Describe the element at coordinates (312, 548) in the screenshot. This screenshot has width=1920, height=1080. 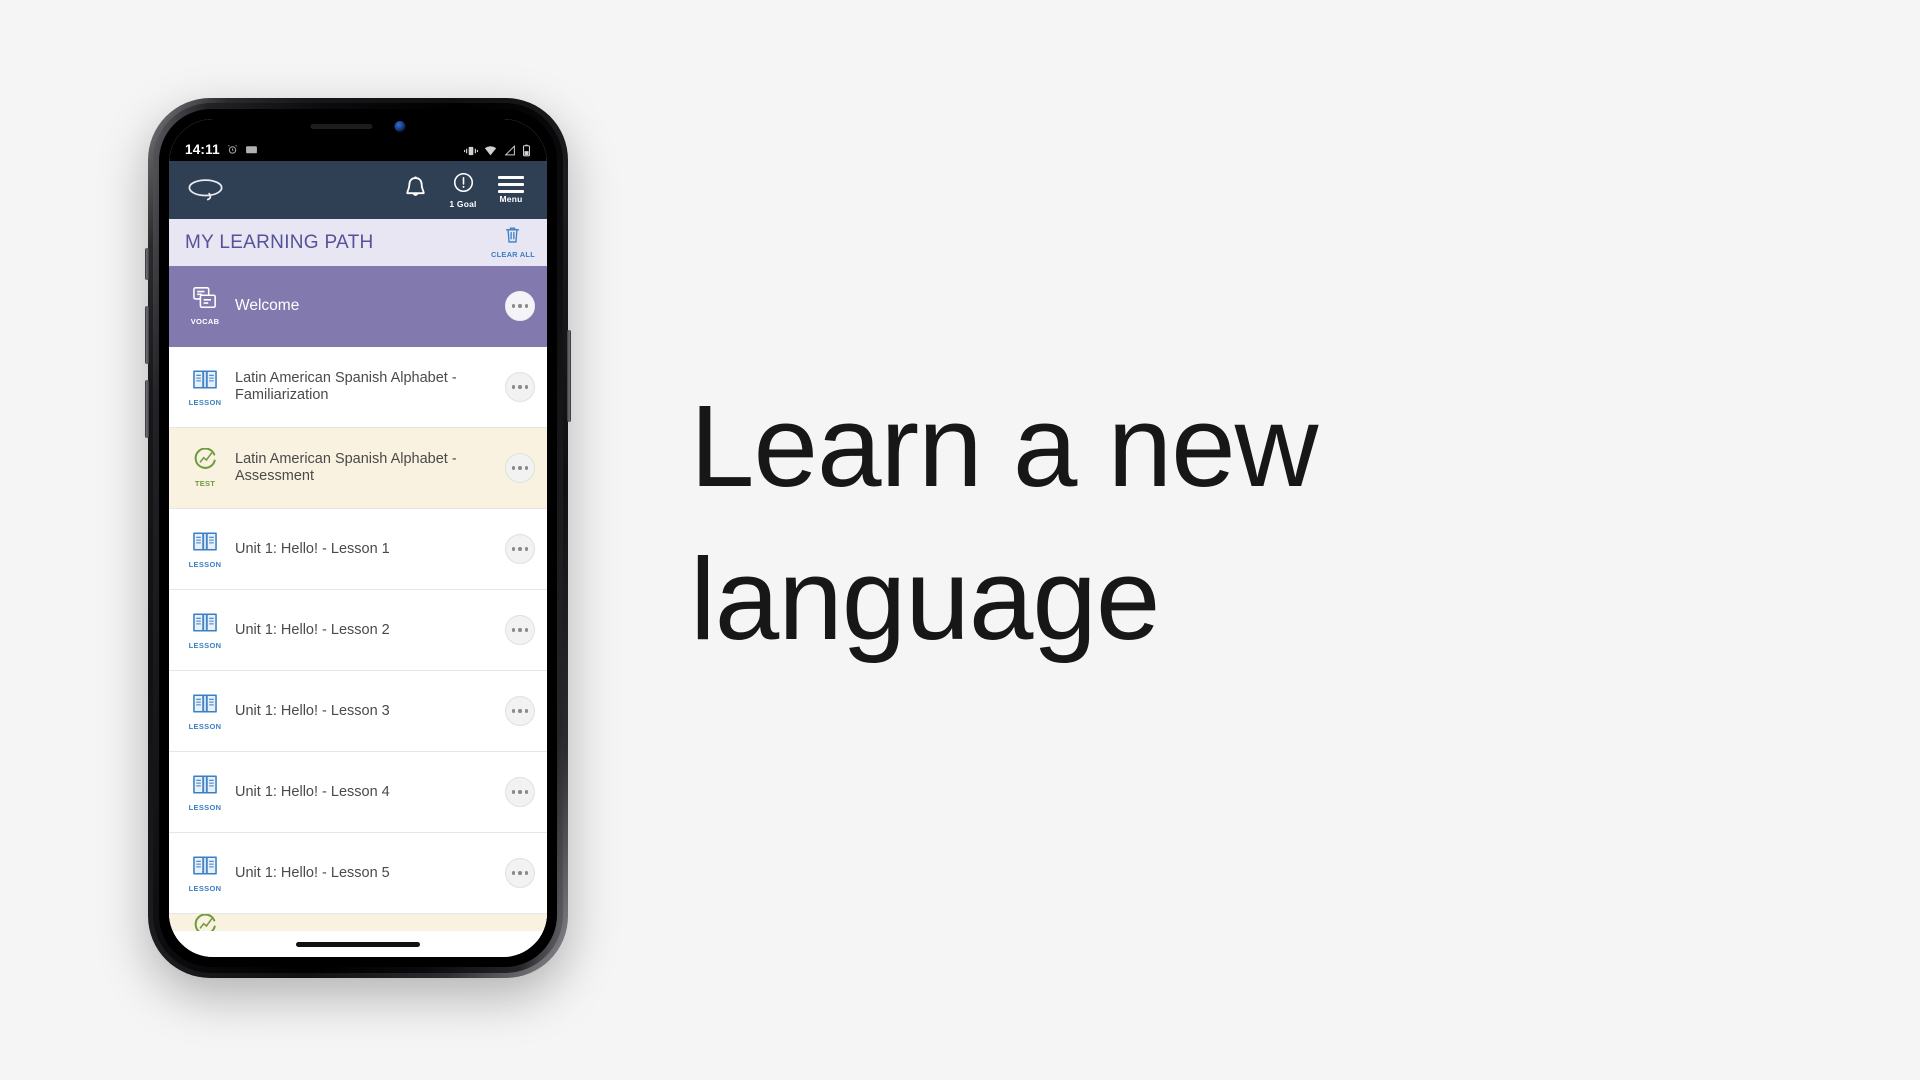
I see `row-title: Unit 1: Hello! - Lesson 1` at that location.